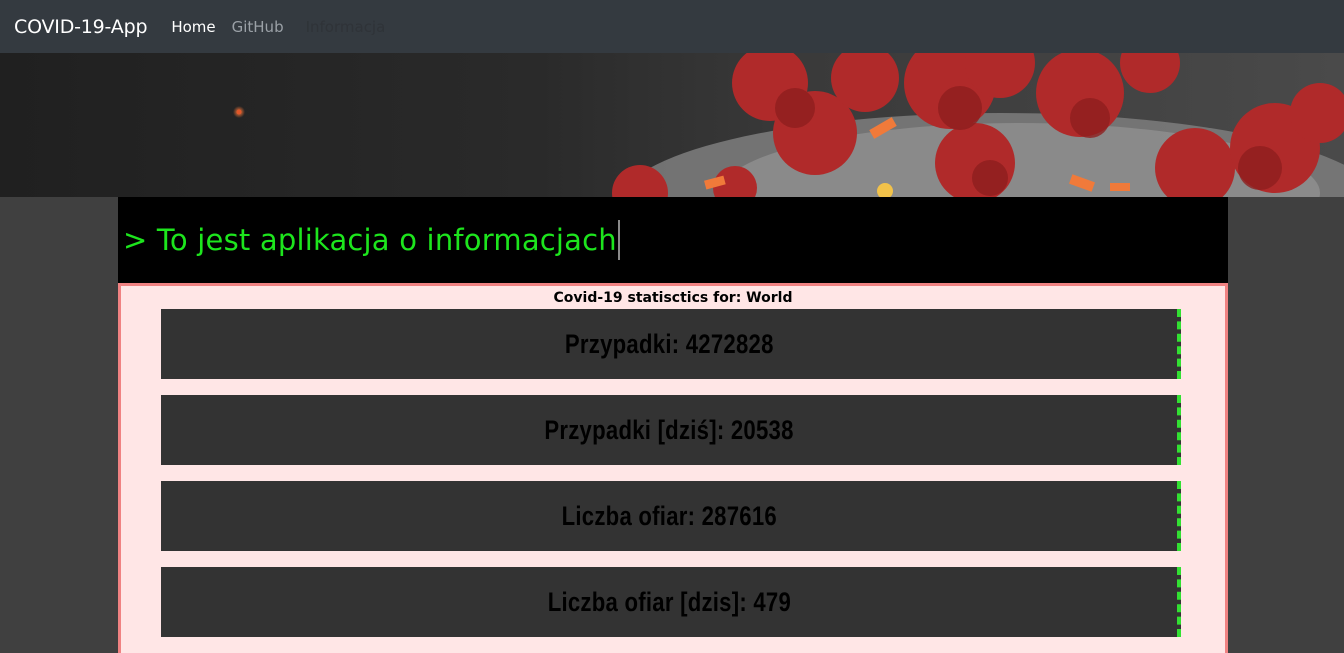 This screenshot has width=1344, height=653. What do you see at coordinates (673, 298) in the screenshot?
I see `stats-title: Covid-19 statisctics for: World` at bounding box center [673, 298].